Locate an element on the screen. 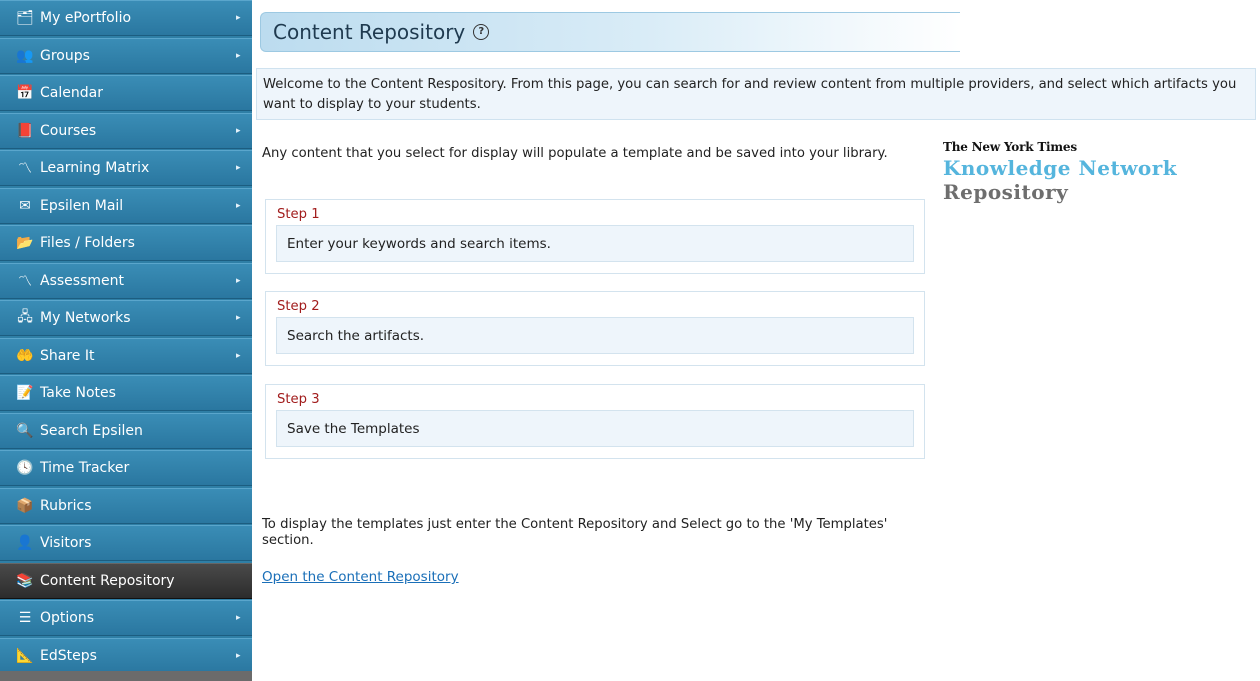  sidebar-item-learning-matrix: 〽 Learning Matrix ▸ is located at coordinates (126, 168).